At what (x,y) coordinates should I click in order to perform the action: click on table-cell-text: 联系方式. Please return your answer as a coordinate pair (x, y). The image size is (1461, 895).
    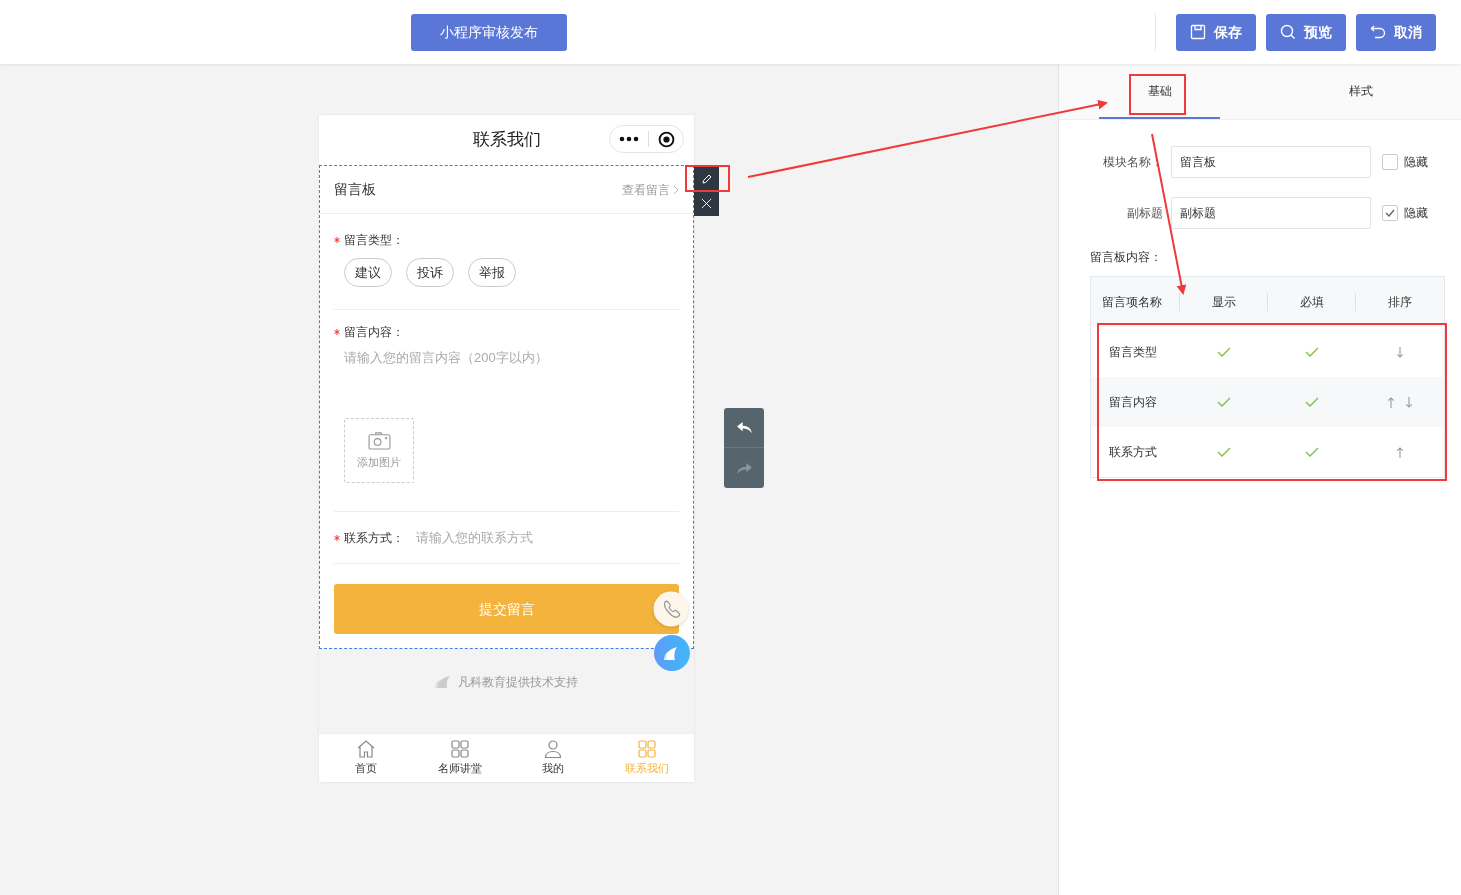
    Looking at the image, I should click on (1133, 452).